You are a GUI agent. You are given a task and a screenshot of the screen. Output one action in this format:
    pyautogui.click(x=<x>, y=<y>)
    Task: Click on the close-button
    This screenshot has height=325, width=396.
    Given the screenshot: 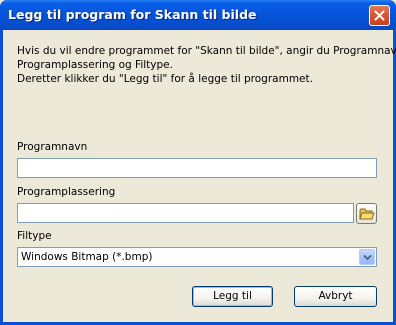 What is the action you would take?
    pyautogui.click(x=379, y=15)
    